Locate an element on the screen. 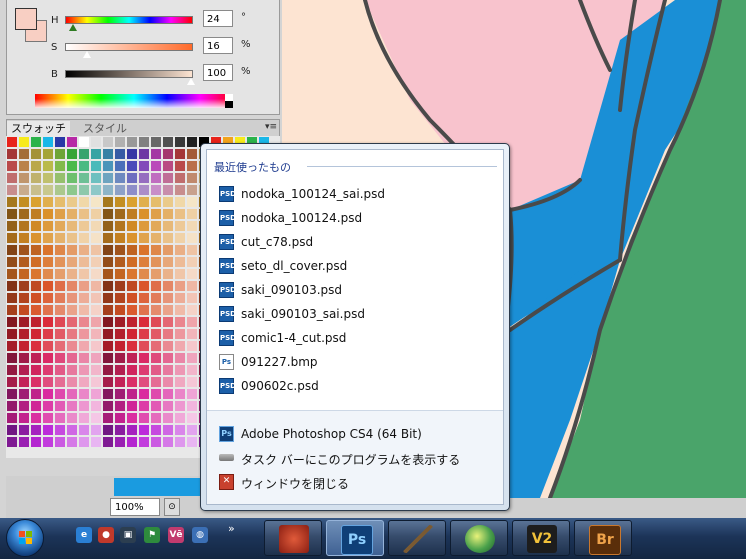 This screenshot has width=746, height=559. app-icon: ◍ is located at coordinates (200, 535).